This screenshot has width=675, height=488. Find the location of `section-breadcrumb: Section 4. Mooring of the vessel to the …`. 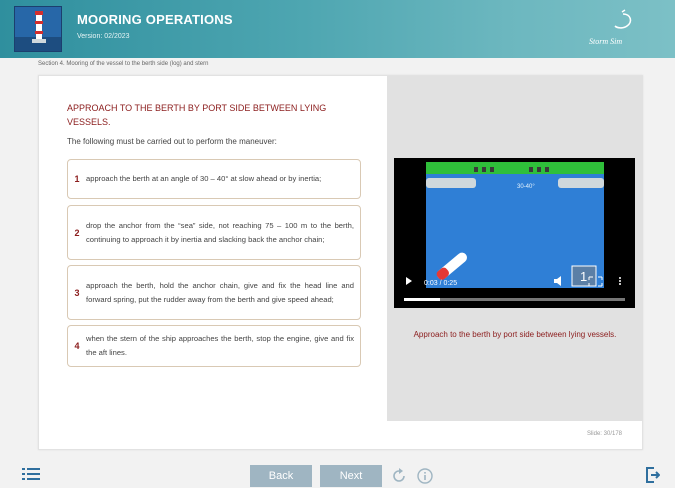

section-breadcrumb: Section 4. Mooring of the vessel to the … is located at coordinates (123, 64).